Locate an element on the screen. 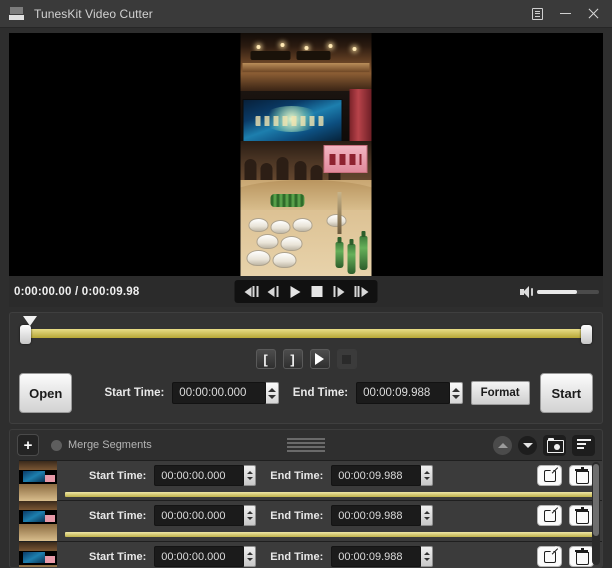 The image size is (612, 568). stop-icon is located at coordinates (317, 291).